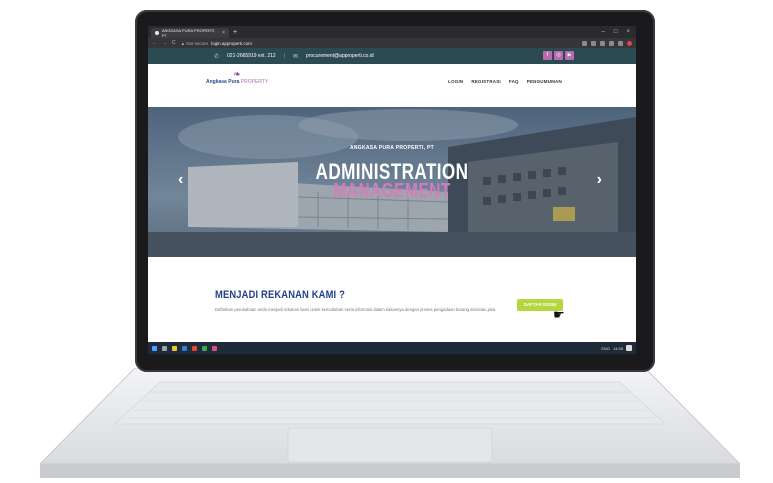 This screenshot has width=773, height=483. I want to click on browser-tab: ANGKASA PURA PROPERTI, PT ×, so click(190, 33).